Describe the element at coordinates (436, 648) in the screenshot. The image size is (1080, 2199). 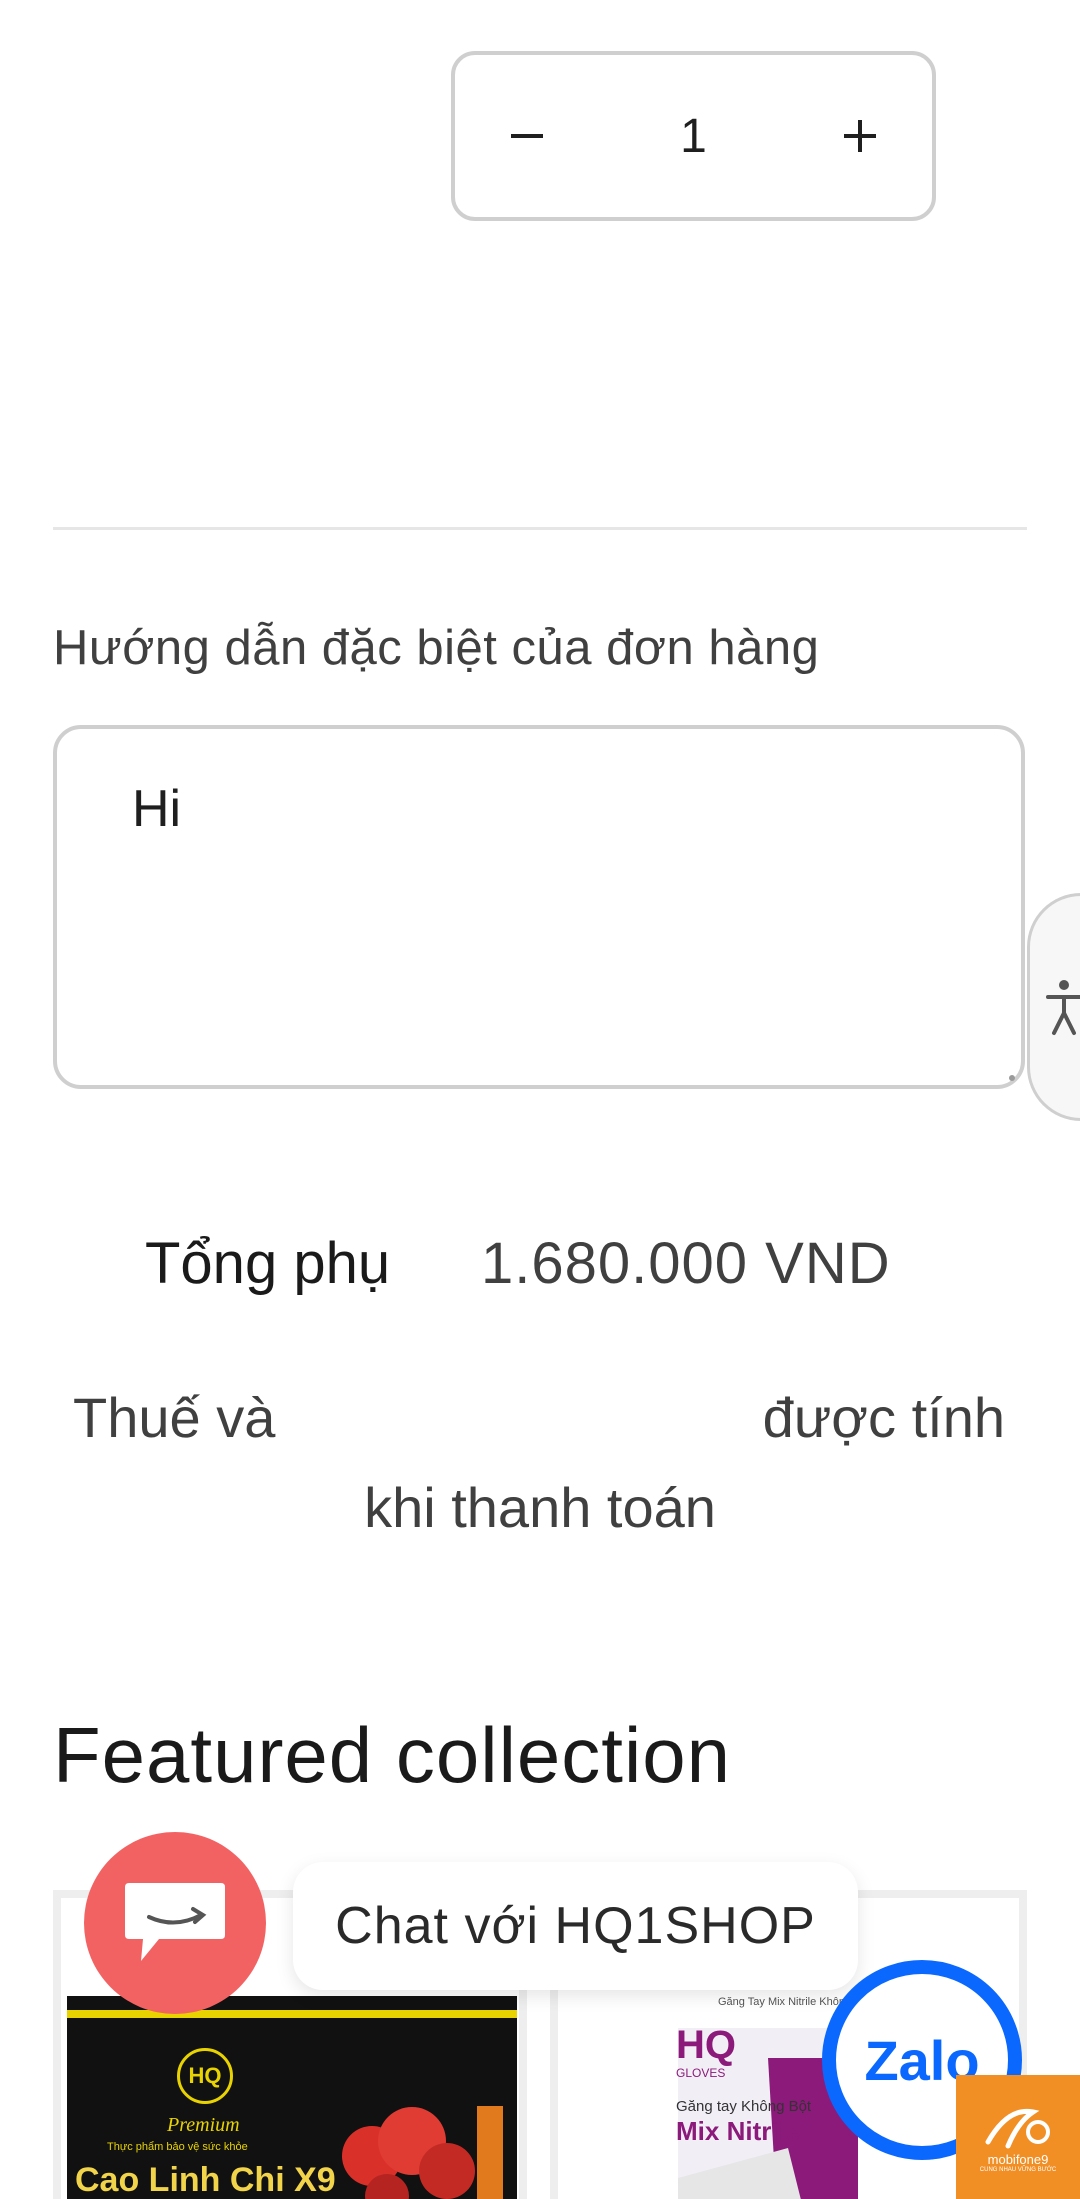
I see `order-note-label: Hướng dẫn đặc biệt của đơn hàng` at that location.